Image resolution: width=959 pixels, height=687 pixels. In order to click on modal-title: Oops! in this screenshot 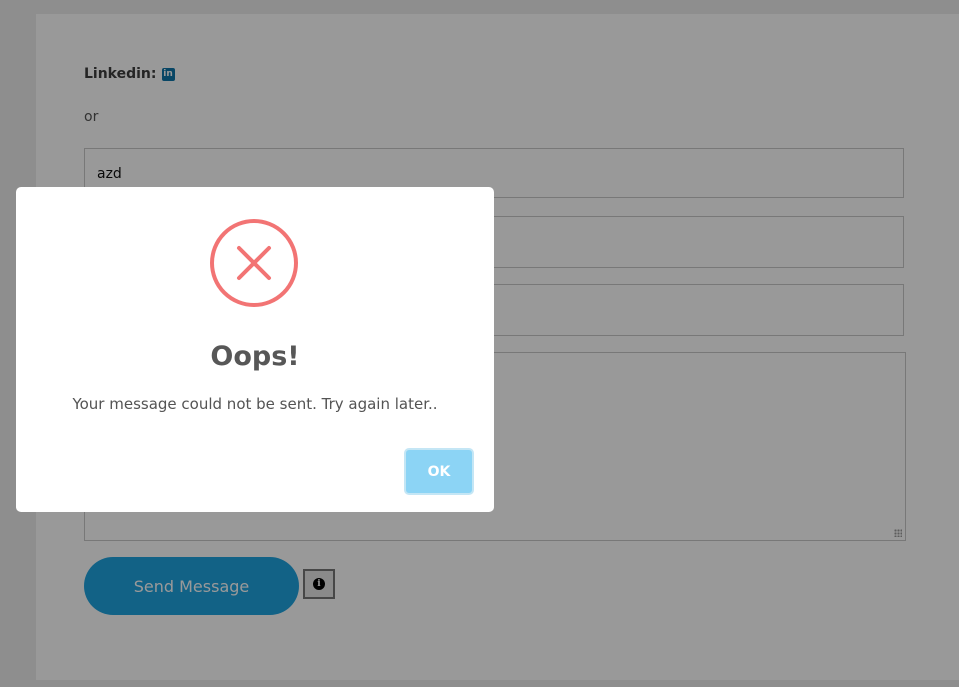, I will do `click(255, 356)`.